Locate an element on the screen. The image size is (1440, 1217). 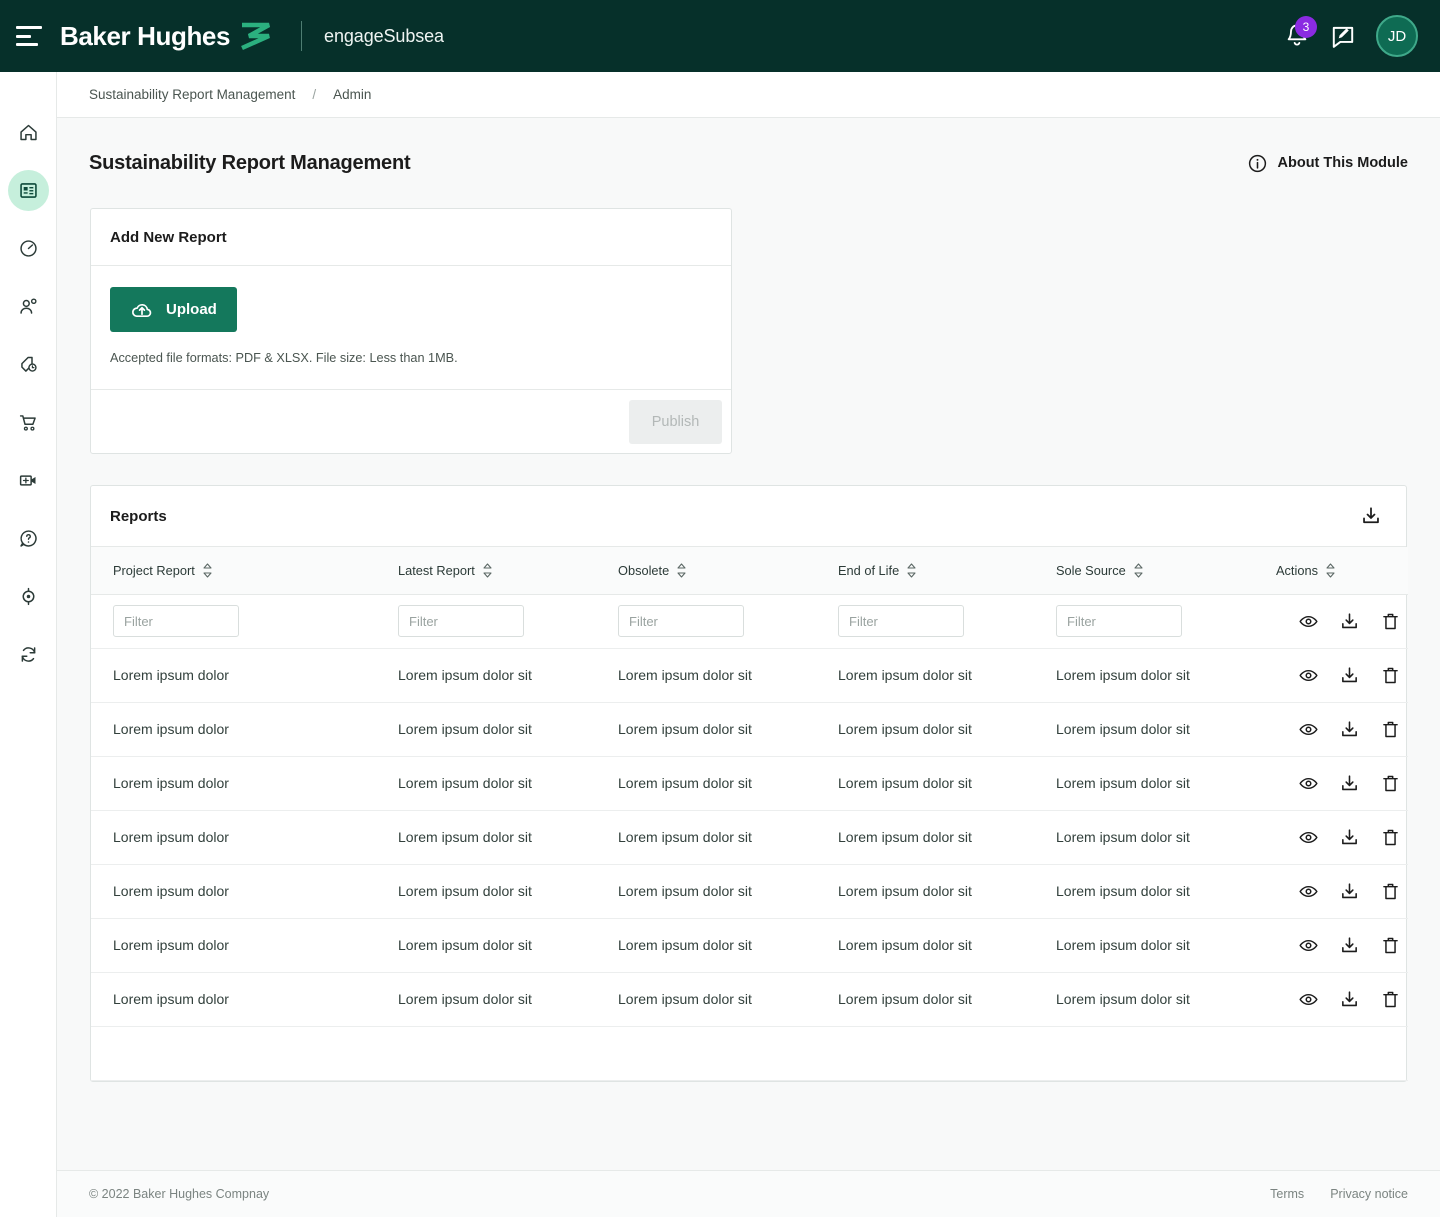
column-header-latest-report: Latest Report is located at coordinates (486, 571).